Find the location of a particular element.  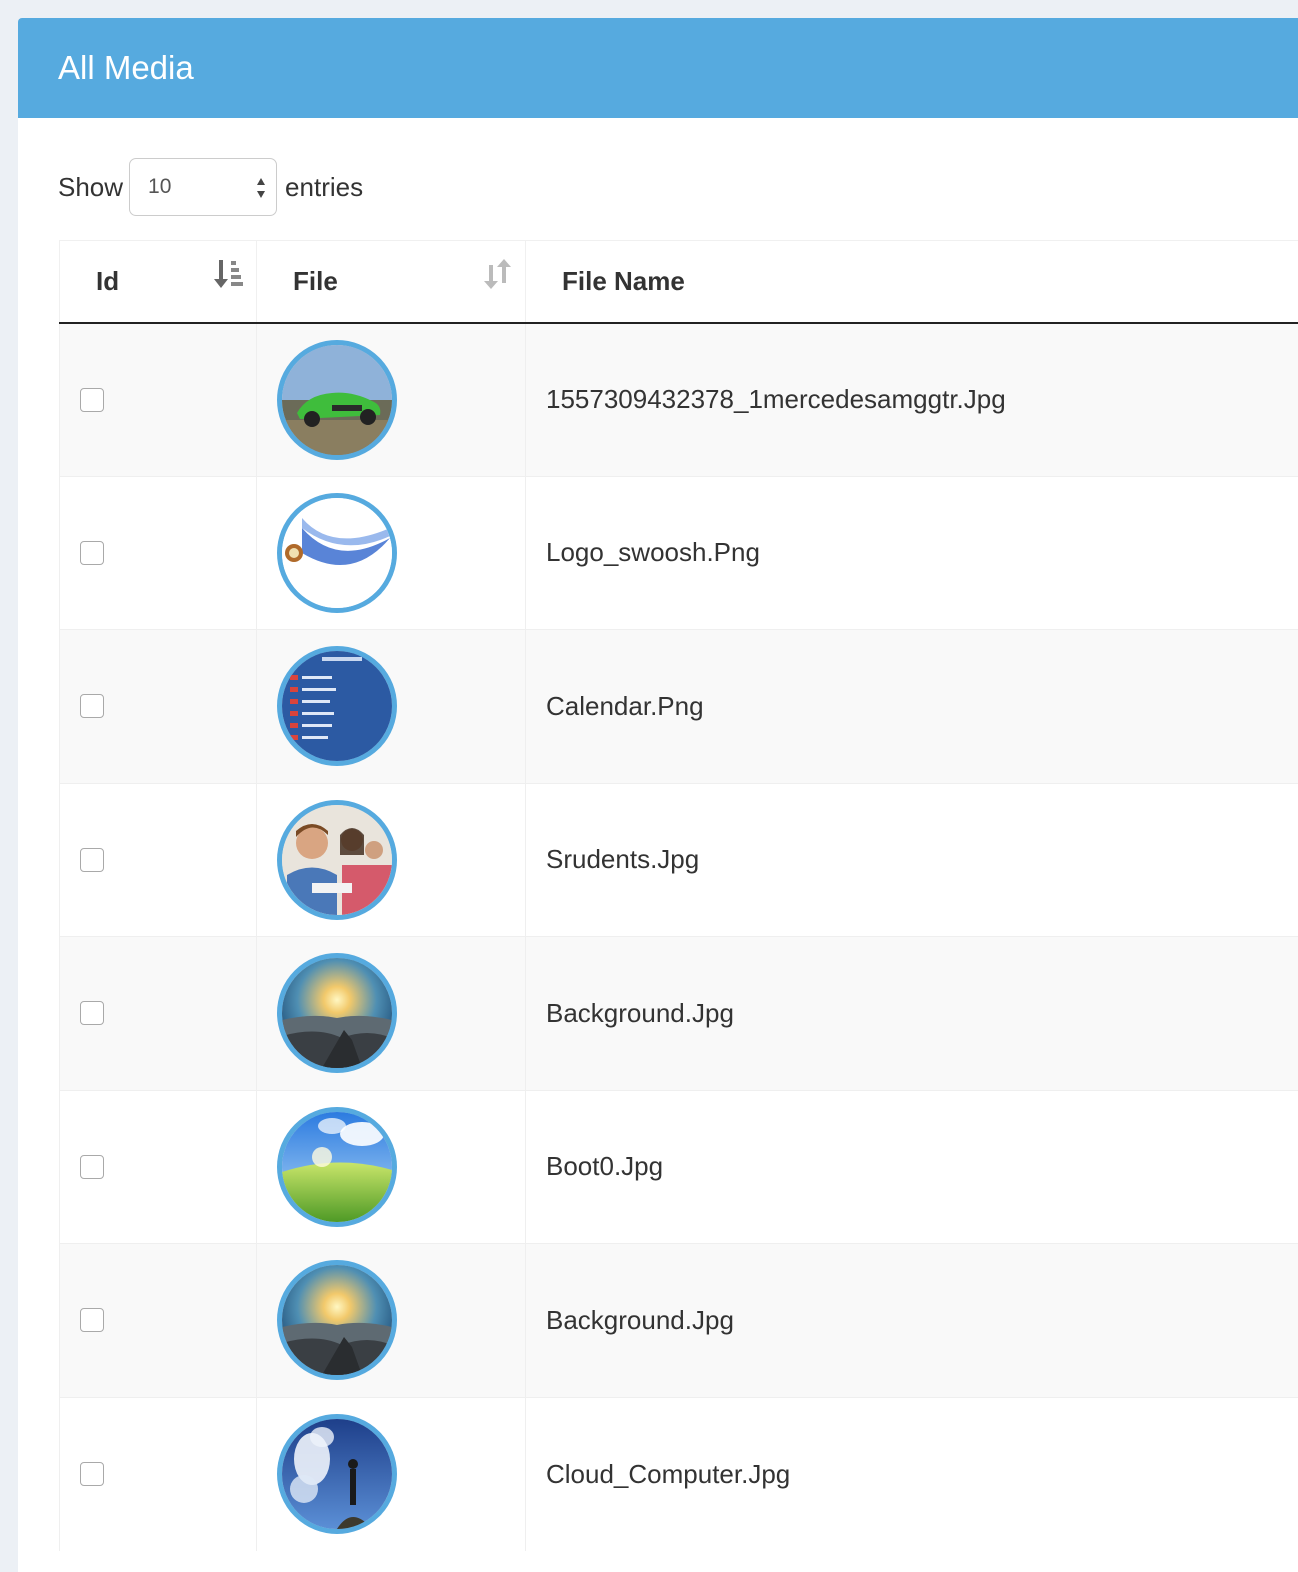

entries-select: 10 is located at coordinates (203, 187).